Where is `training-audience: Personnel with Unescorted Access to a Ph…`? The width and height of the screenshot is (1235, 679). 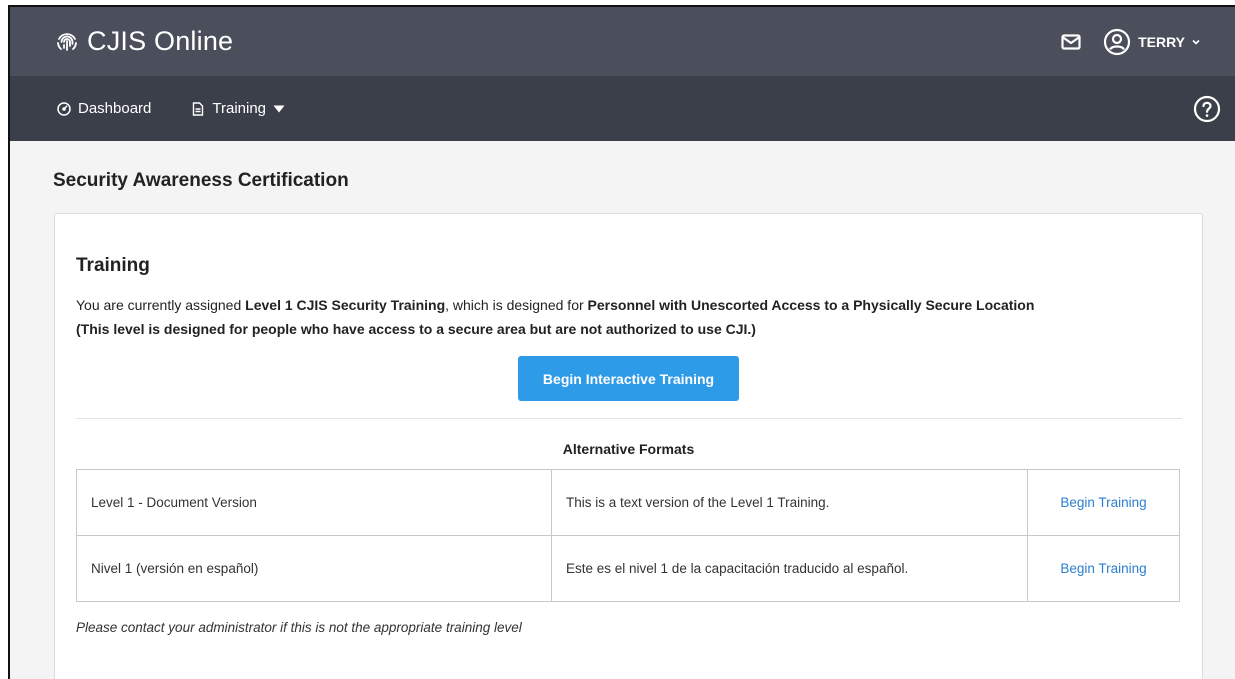 training-audience: Personnel with Unescorted Access to a Ph… is located at coordinates (811, 305).